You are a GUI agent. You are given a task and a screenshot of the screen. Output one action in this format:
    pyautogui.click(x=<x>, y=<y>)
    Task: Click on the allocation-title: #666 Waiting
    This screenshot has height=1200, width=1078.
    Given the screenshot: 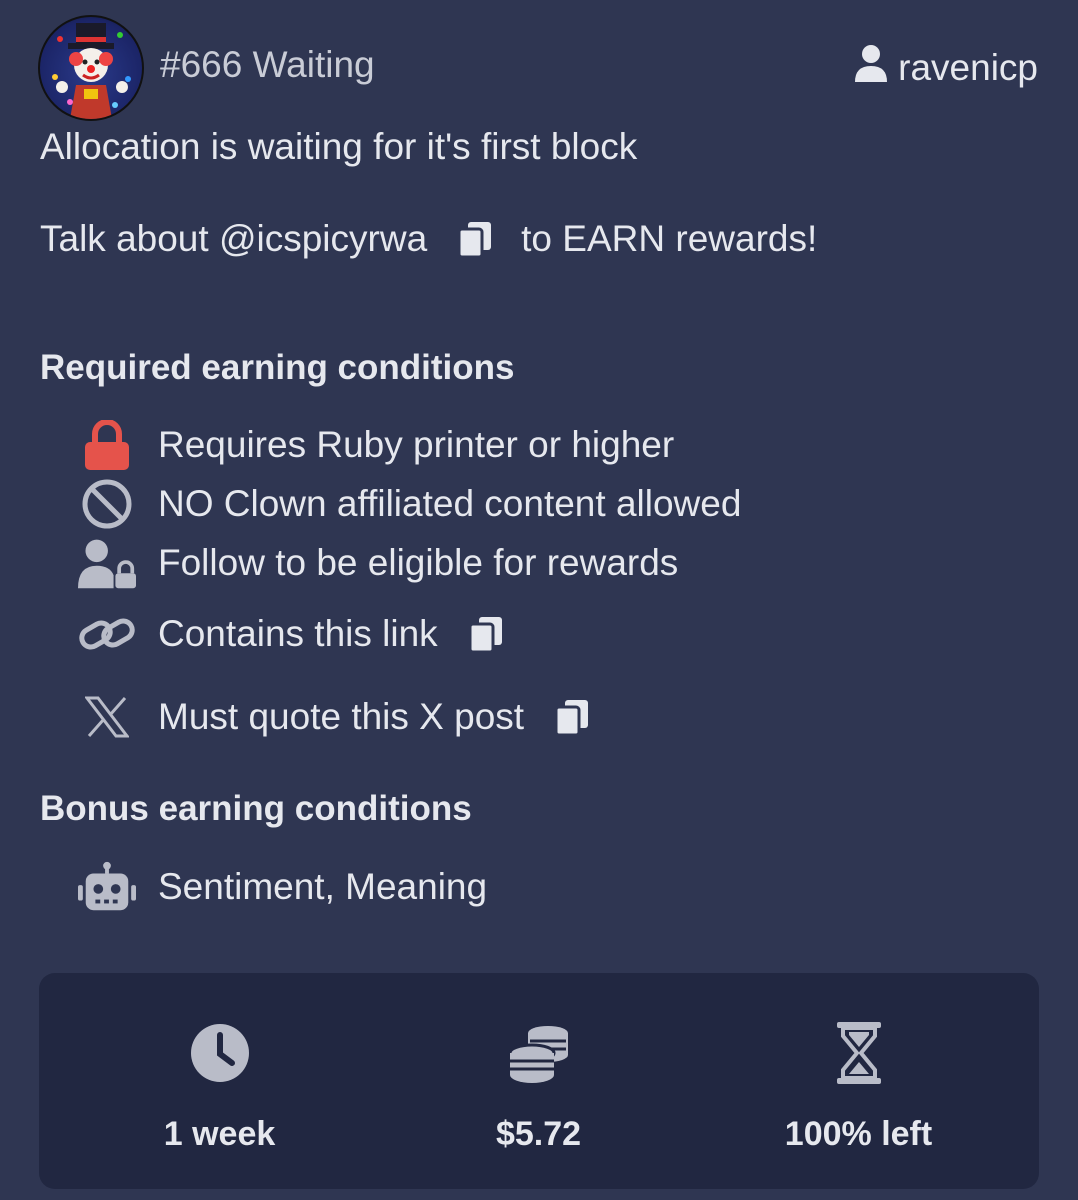 What is the action you would take?
    pyautogui.click(x=267, y=64)
    